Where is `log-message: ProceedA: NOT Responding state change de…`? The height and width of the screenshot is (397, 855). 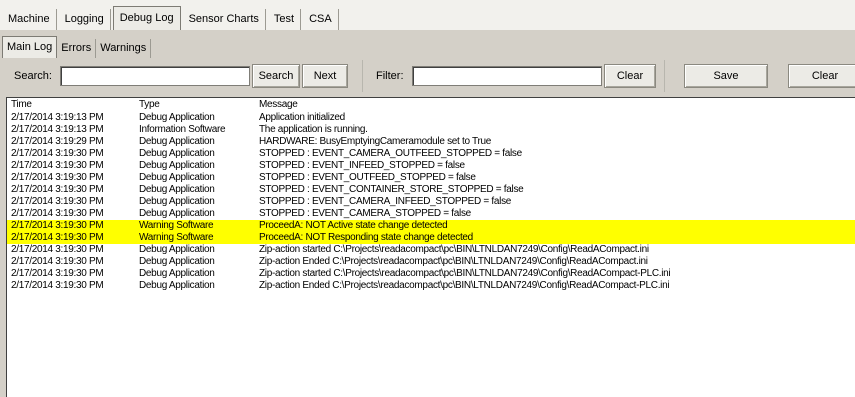 log-message: ProceedA: NOT Responding state change de… is located at coordinates (366, 237).